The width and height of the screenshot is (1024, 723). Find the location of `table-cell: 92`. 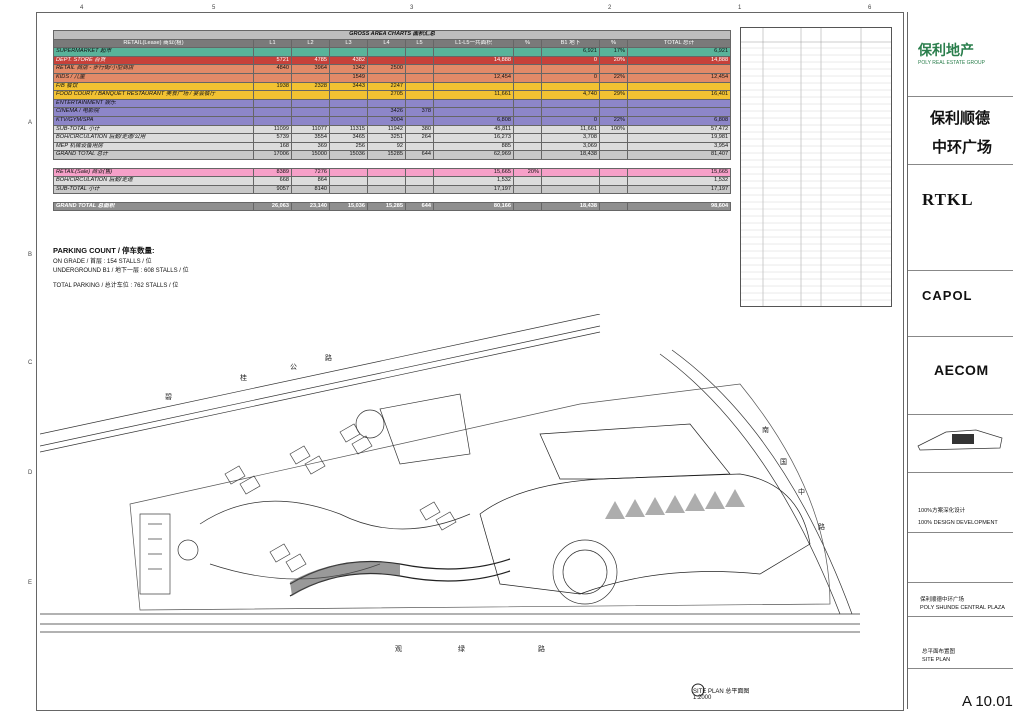

table-cell: 92 is located at coordinates (386, 146).